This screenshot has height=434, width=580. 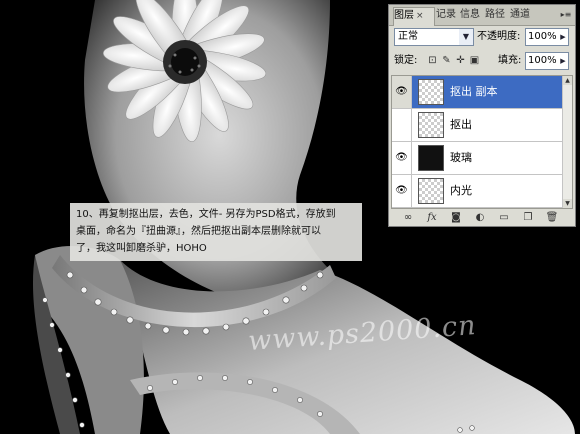 I want to click on tab-history: 记录, so click(x=446, y=15).